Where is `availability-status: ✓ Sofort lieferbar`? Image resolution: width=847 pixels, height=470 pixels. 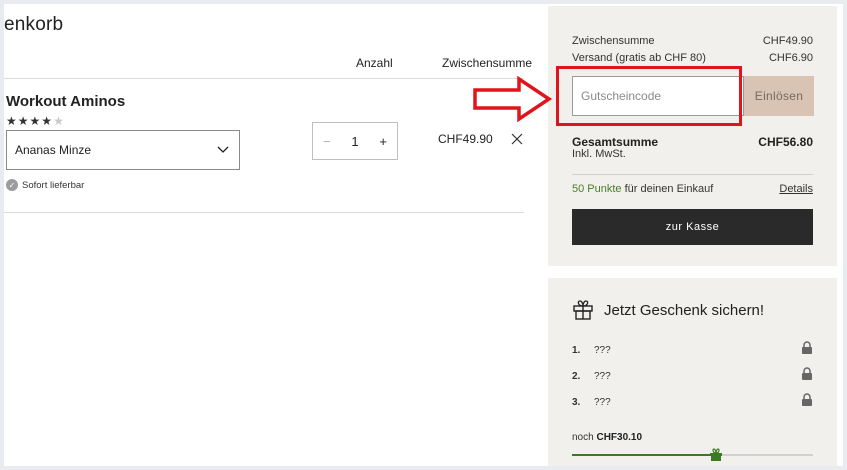
availability-status: ✓ Sofort lieferbar is located at coordinates (45, 185).